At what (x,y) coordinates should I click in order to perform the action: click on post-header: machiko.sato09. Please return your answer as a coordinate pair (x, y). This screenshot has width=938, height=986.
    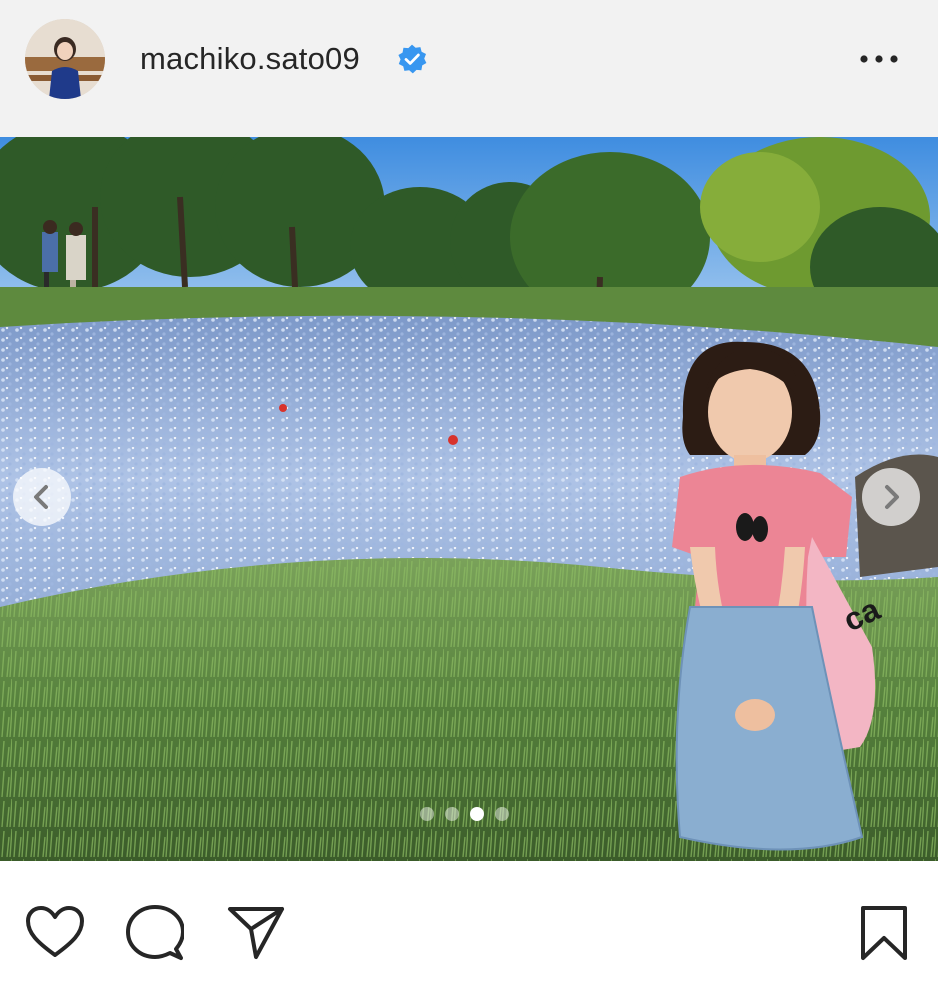
    Looking at the image, I should click on (469, 68).